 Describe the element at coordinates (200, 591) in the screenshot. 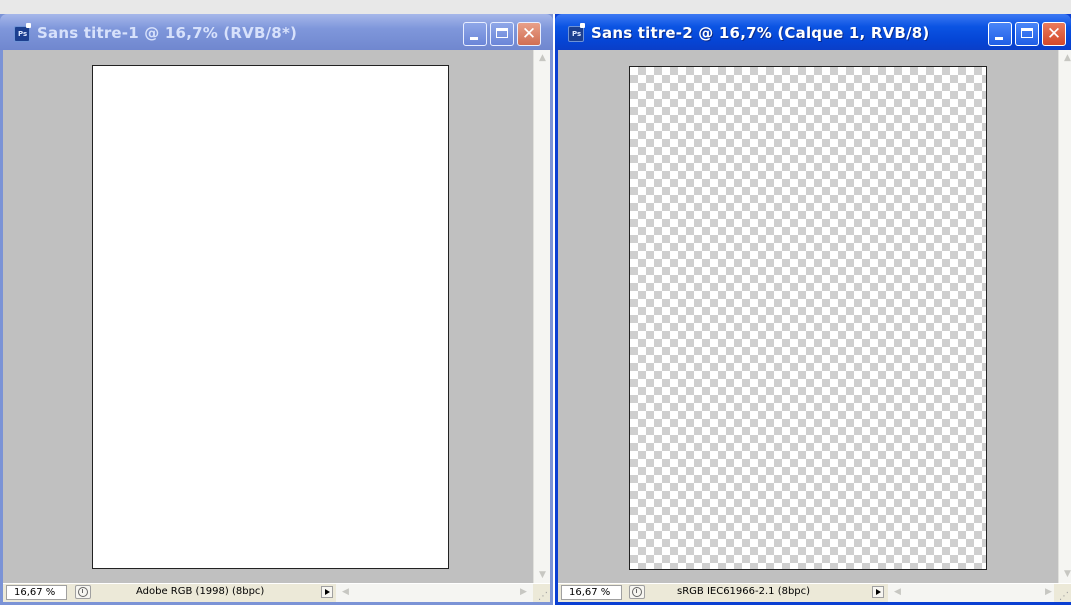

I see `color-profile-label: Adobe RGB (1998) (8bpc)` at that location.